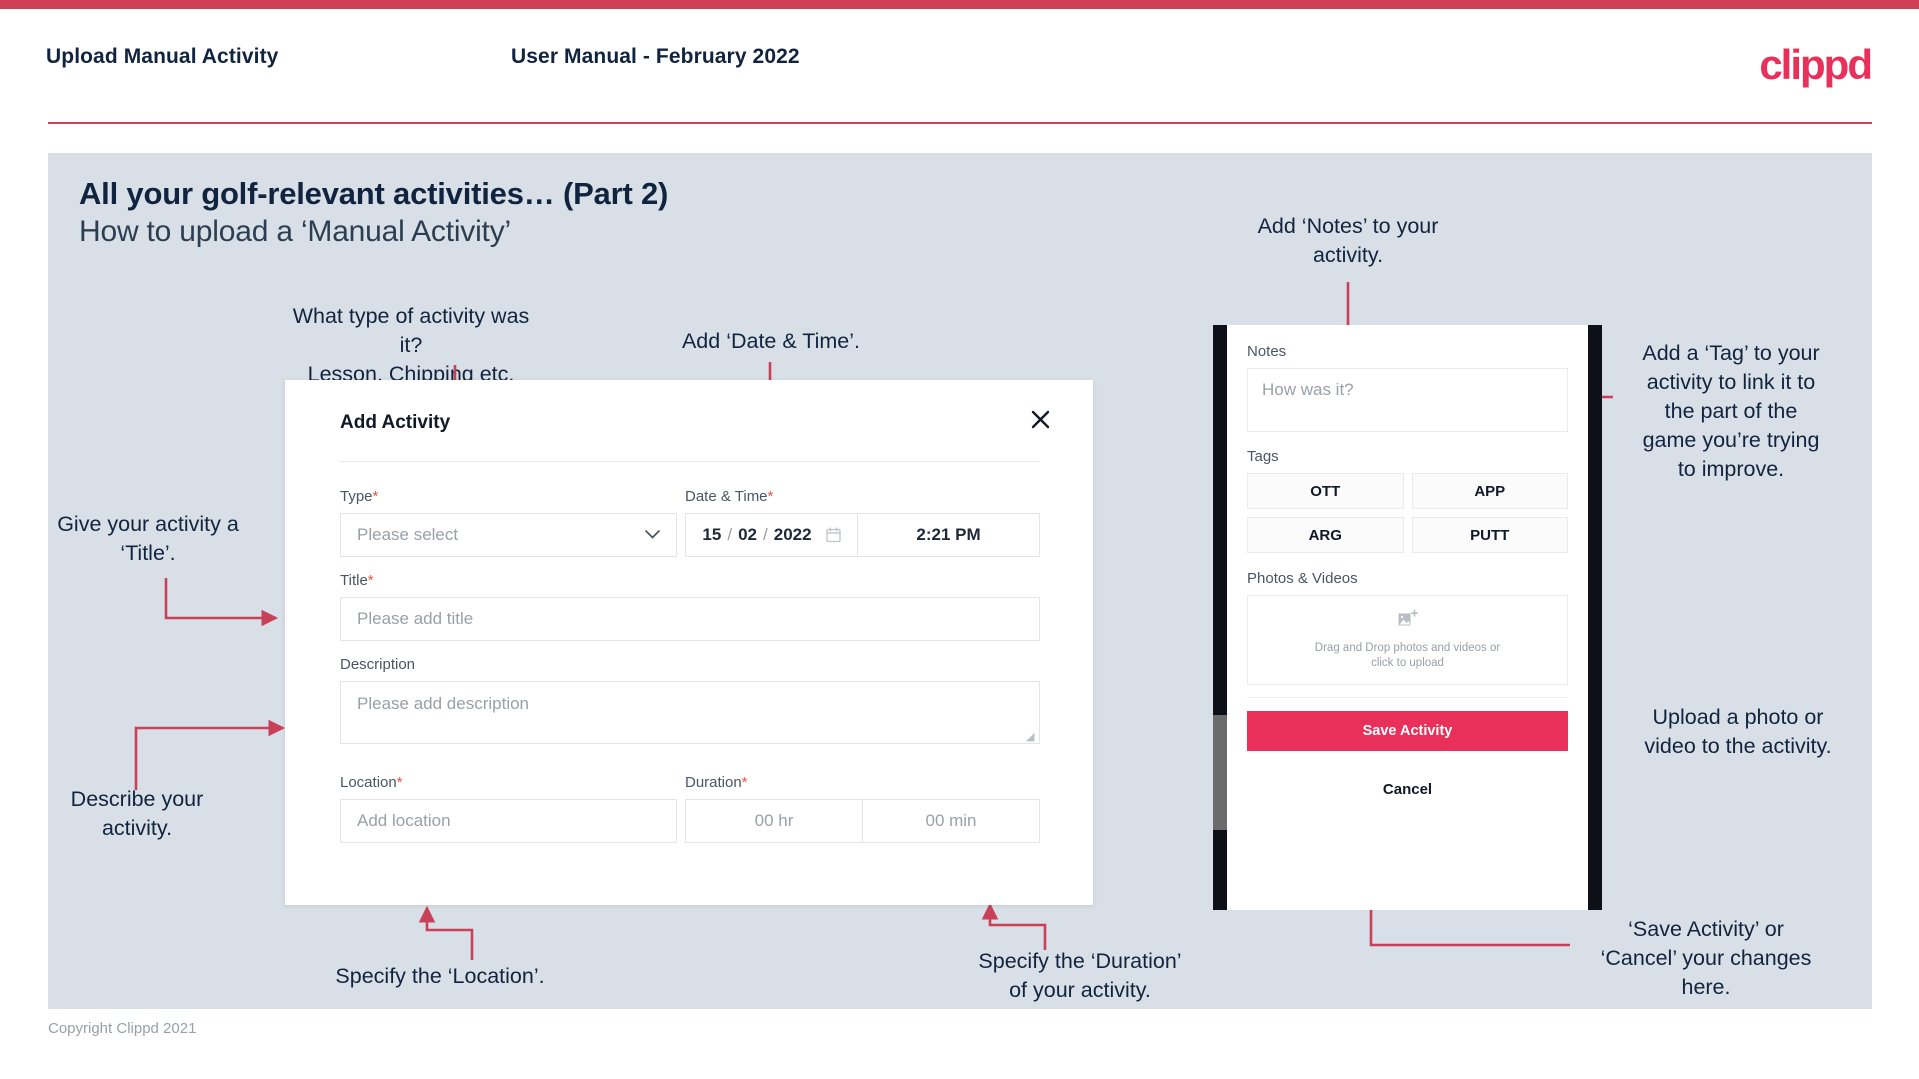  I want to click on field-duration-label-text: Duration, so click(713, 782).